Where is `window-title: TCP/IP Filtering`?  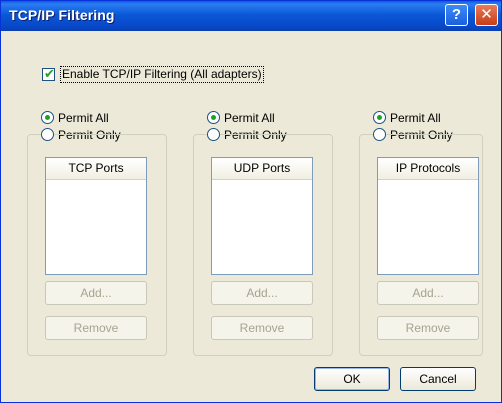 window-title: TCP/IP Filtering is located at coordinates (62, 15).